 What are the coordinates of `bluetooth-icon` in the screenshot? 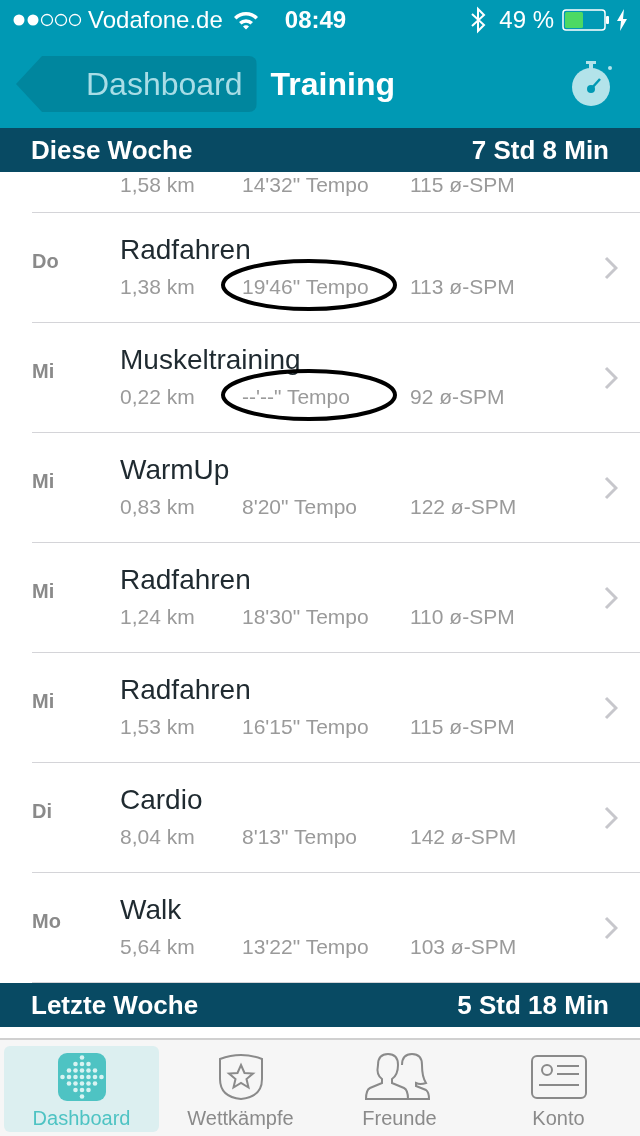 It's located at (478, 20).